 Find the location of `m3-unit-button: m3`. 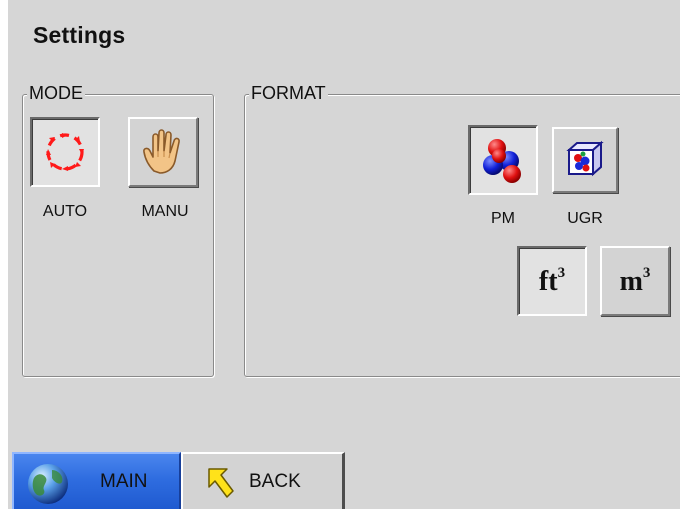

m3-unit-button: m3 is located at coordinates (635, 281).